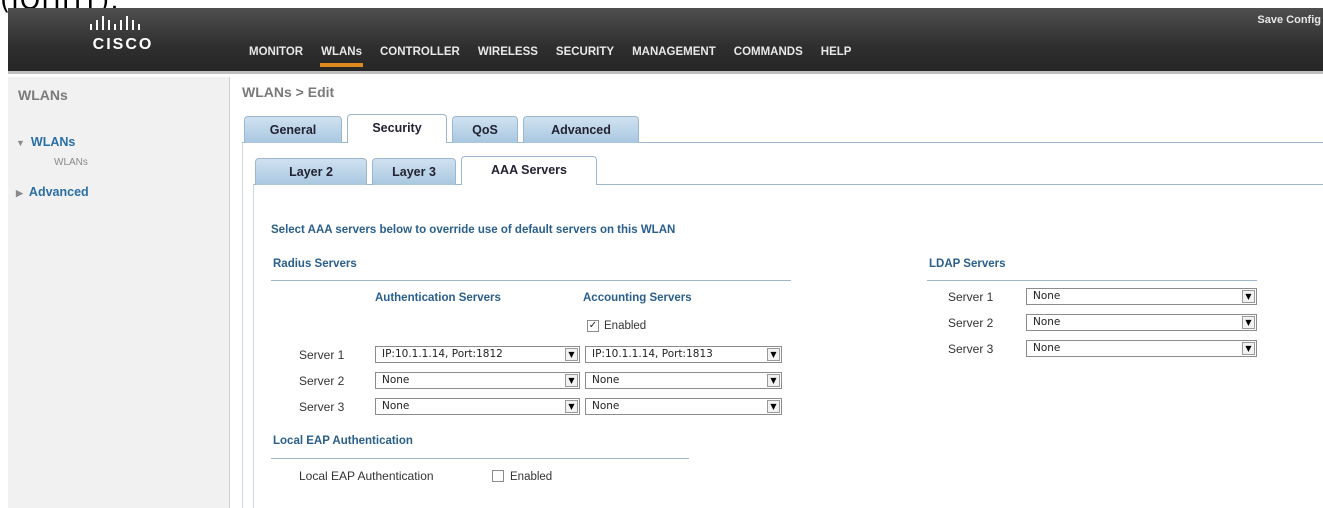 Image resolution: width=1323 pixels, height=508 pixels. I want to click on auth-server2-select: None ▼, so click(477, 380).